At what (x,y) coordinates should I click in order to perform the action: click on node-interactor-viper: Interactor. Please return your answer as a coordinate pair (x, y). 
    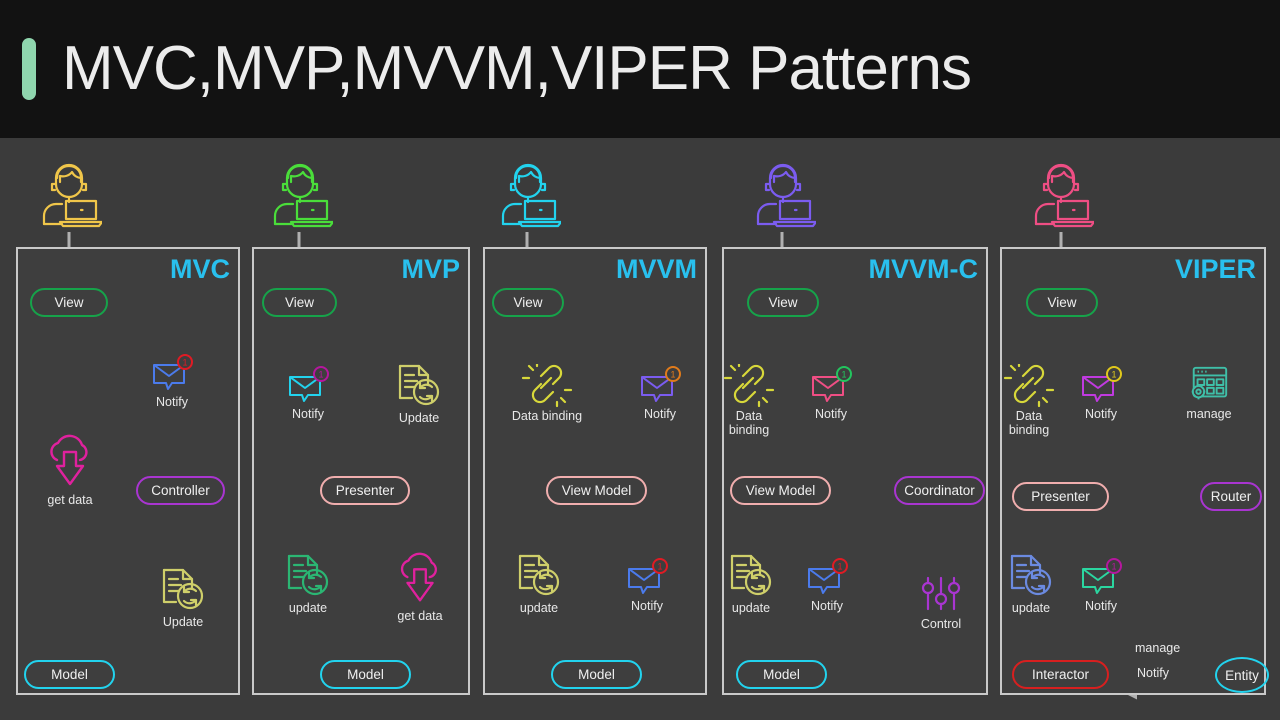
    Looking at the image, I should click on (1060, 674).